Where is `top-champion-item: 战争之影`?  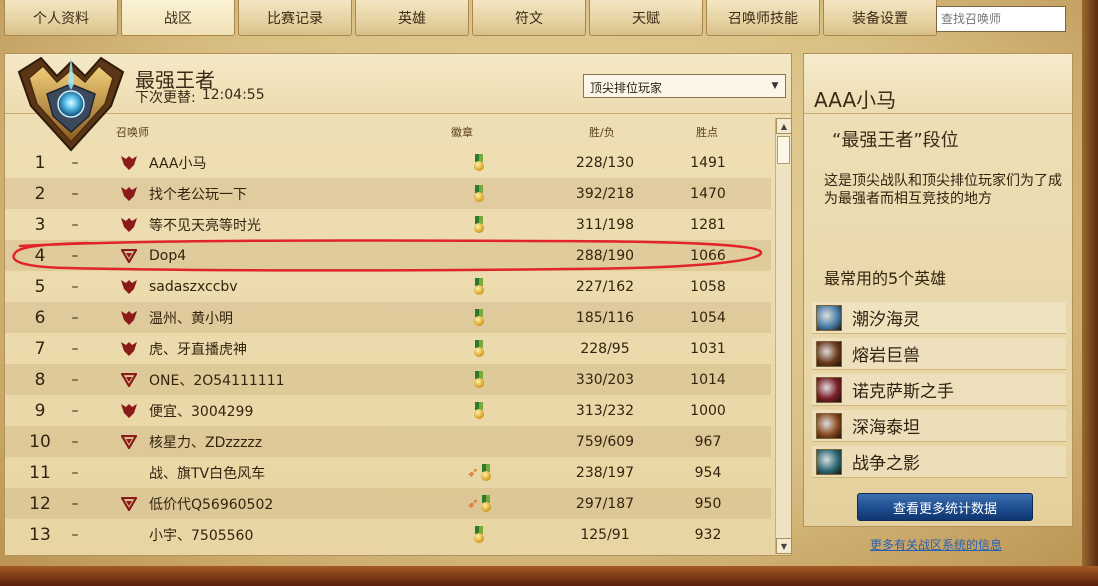
top-champion-item: 战争之影 is located at coordinates (939, 462).